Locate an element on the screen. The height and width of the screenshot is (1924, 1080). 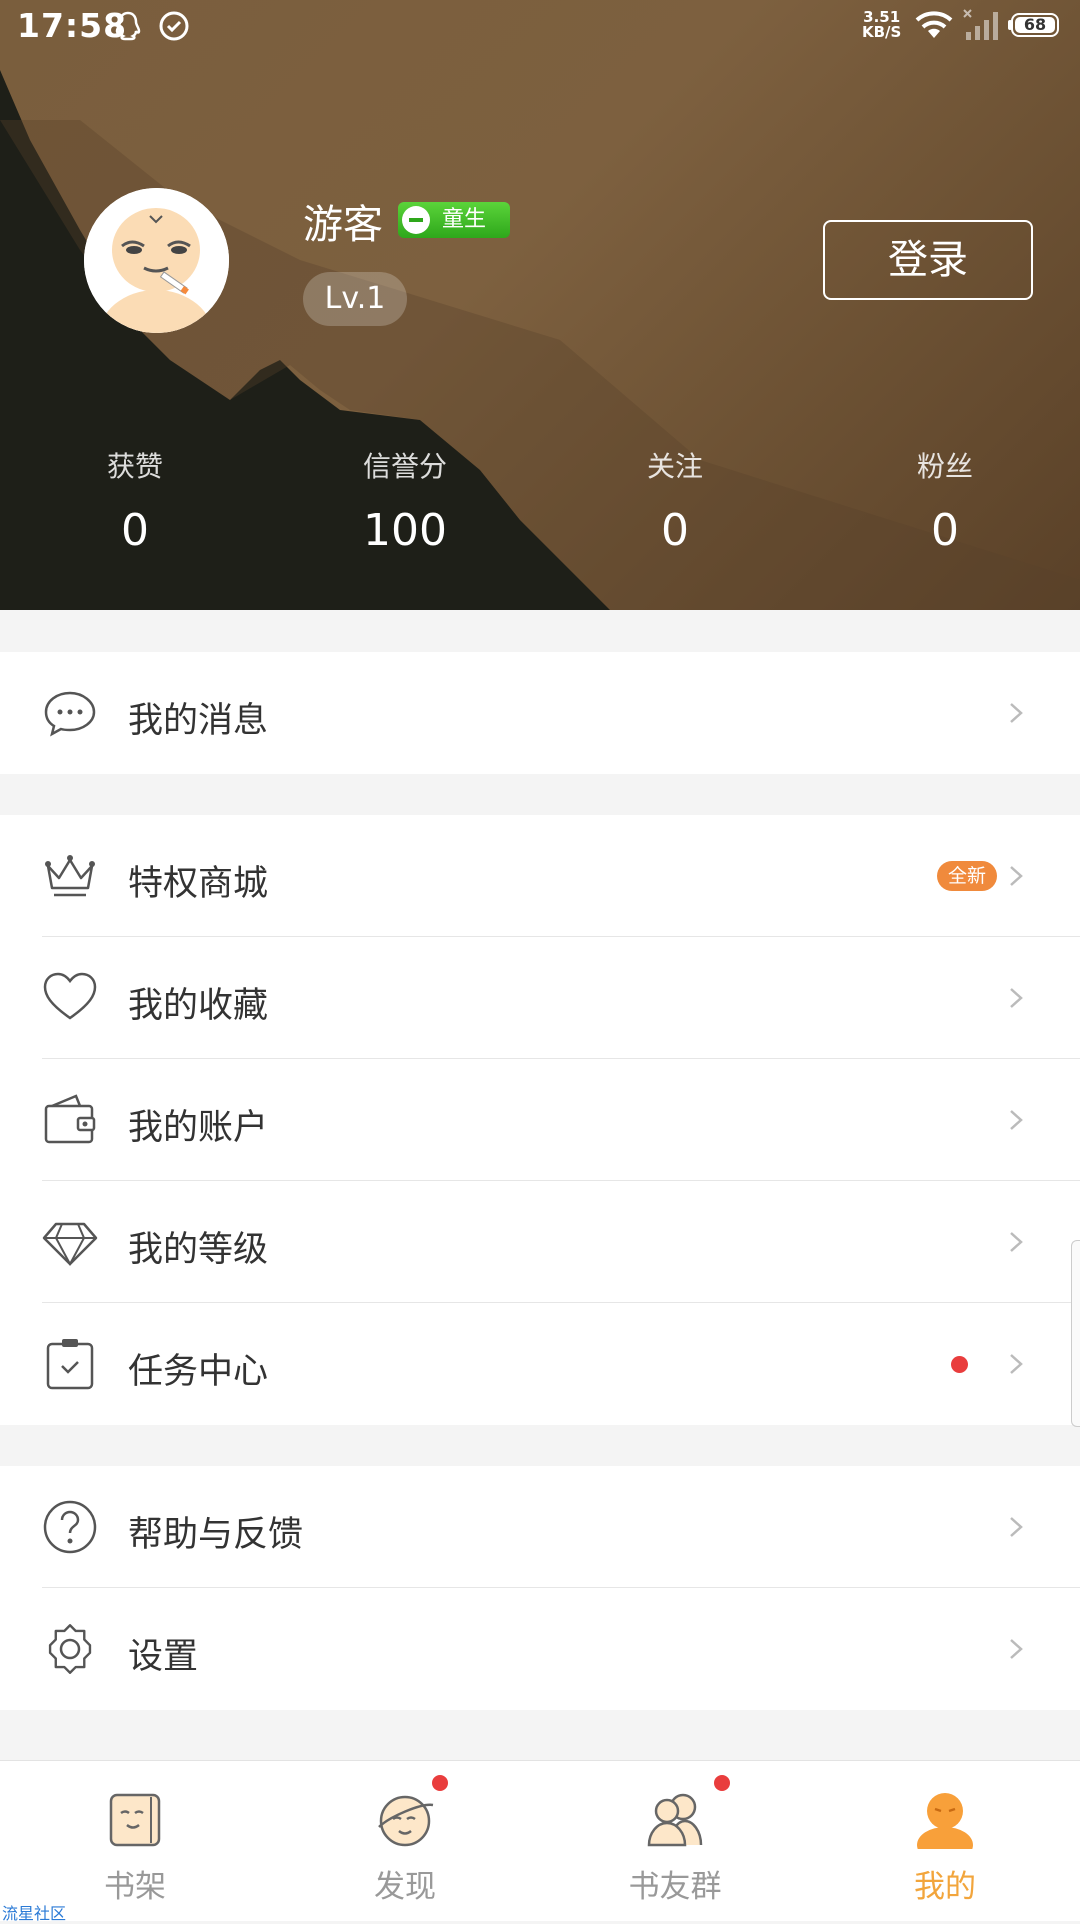
avatar-face-icon is located at coordinates (156, 260).